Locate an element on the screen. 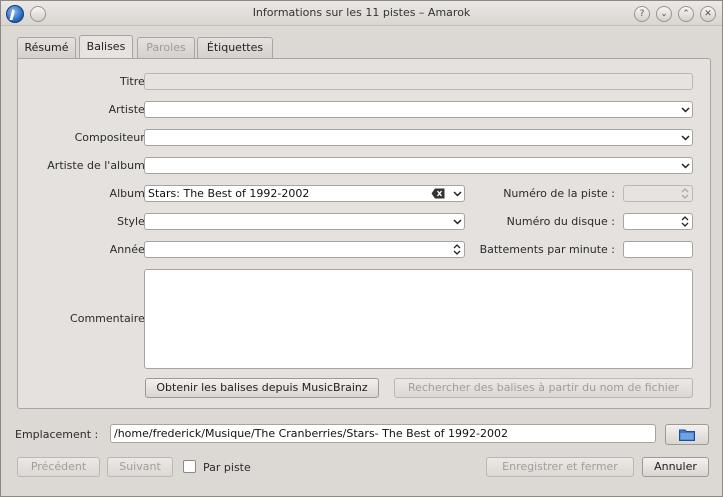 This screenshot has height=497, width=723. album-artist-combo is located at coordinates (418, 165).